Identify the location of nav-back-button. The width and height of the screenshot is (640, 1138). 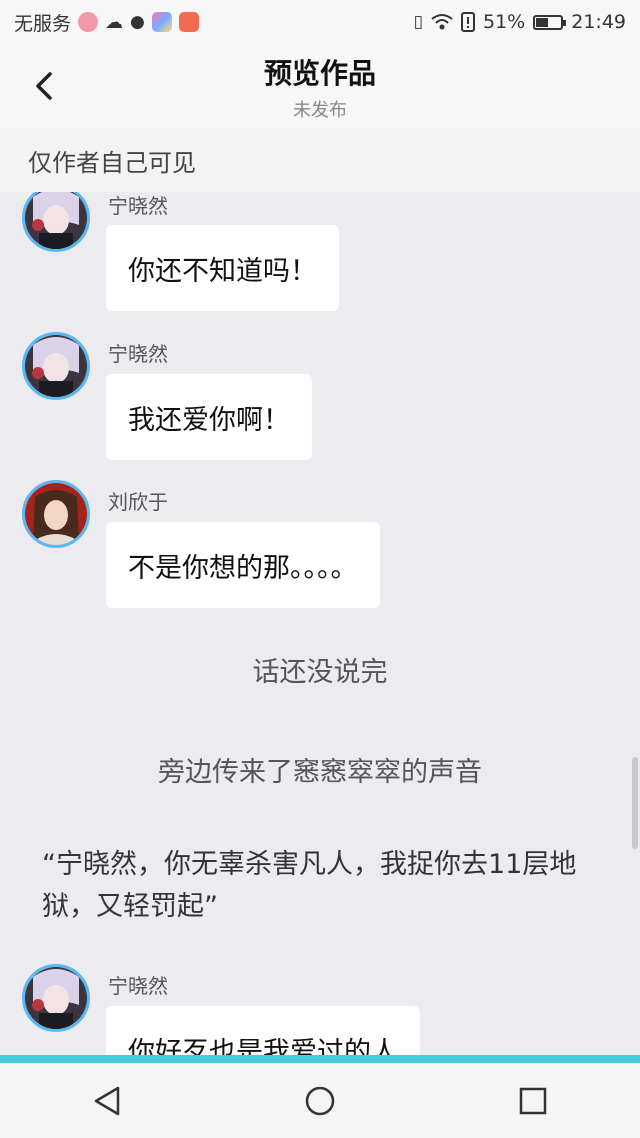
(107, 1101).